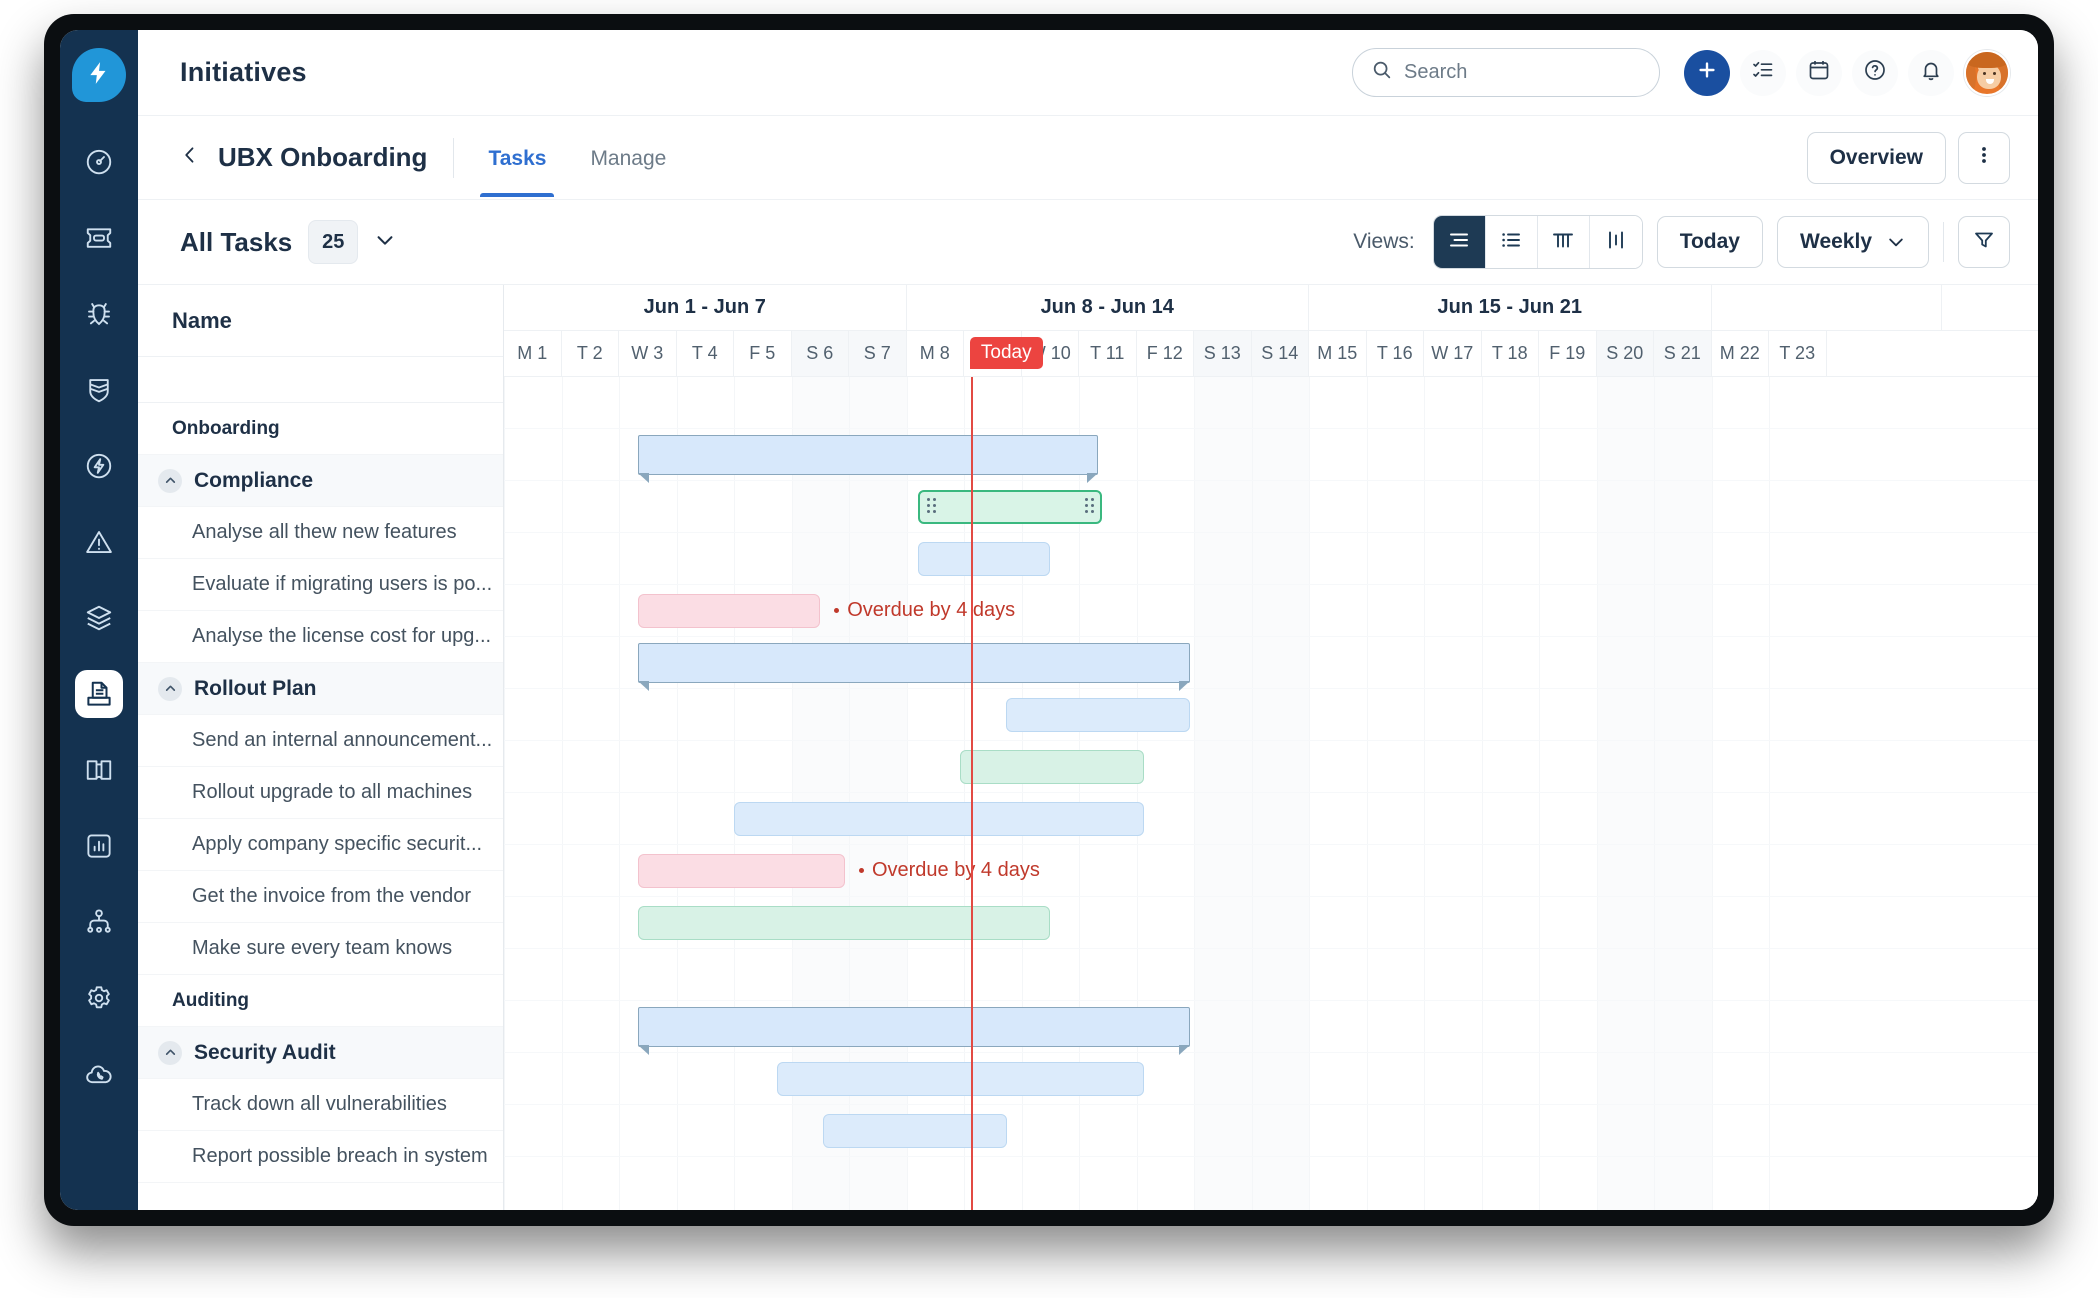  What do you see at coordinates (320, 949) in the screenshot?
I see `task-row: Make sure every team knows` at bounding box center [320, 949].